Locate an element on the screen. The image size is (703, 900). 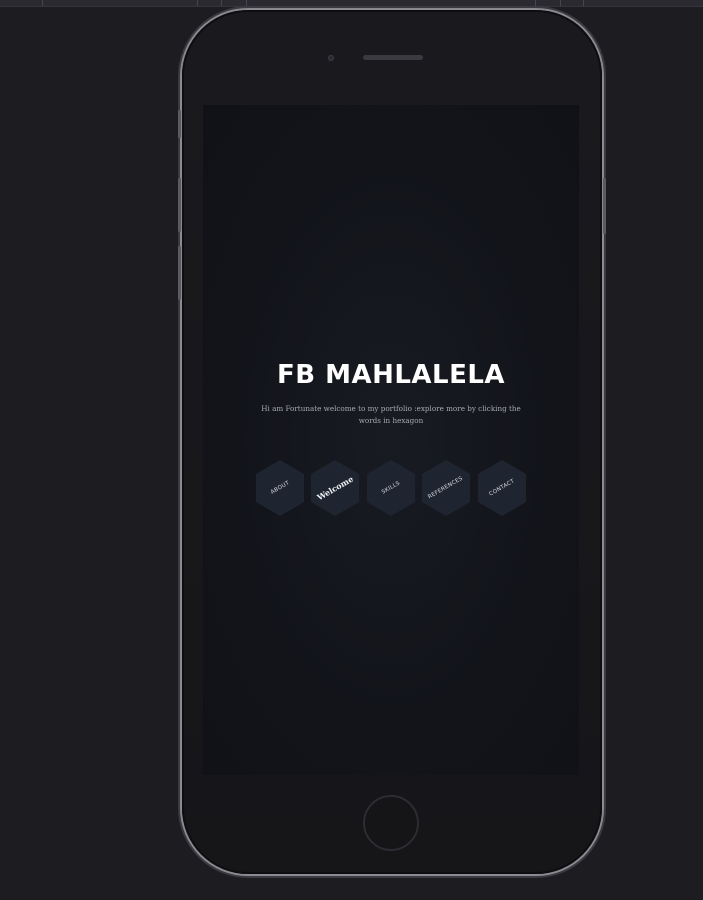
volume-down-button is located at coordinates (179, 273).